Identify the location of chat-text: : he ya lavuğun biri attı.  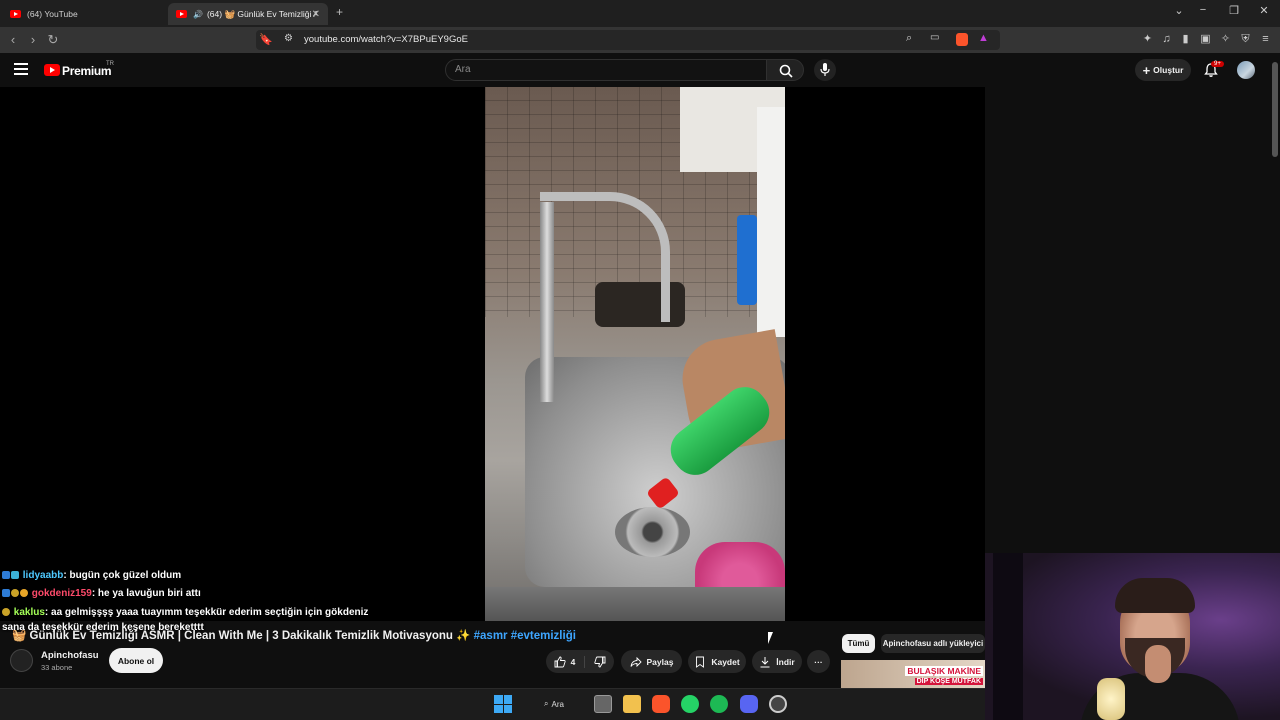
(146, 593).